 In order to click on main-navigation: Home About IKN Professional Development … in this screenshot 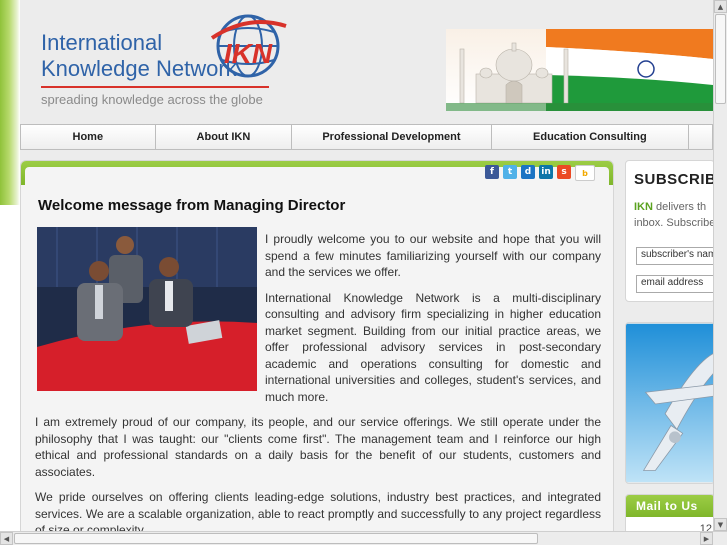, I will do `click(366, 137)`.